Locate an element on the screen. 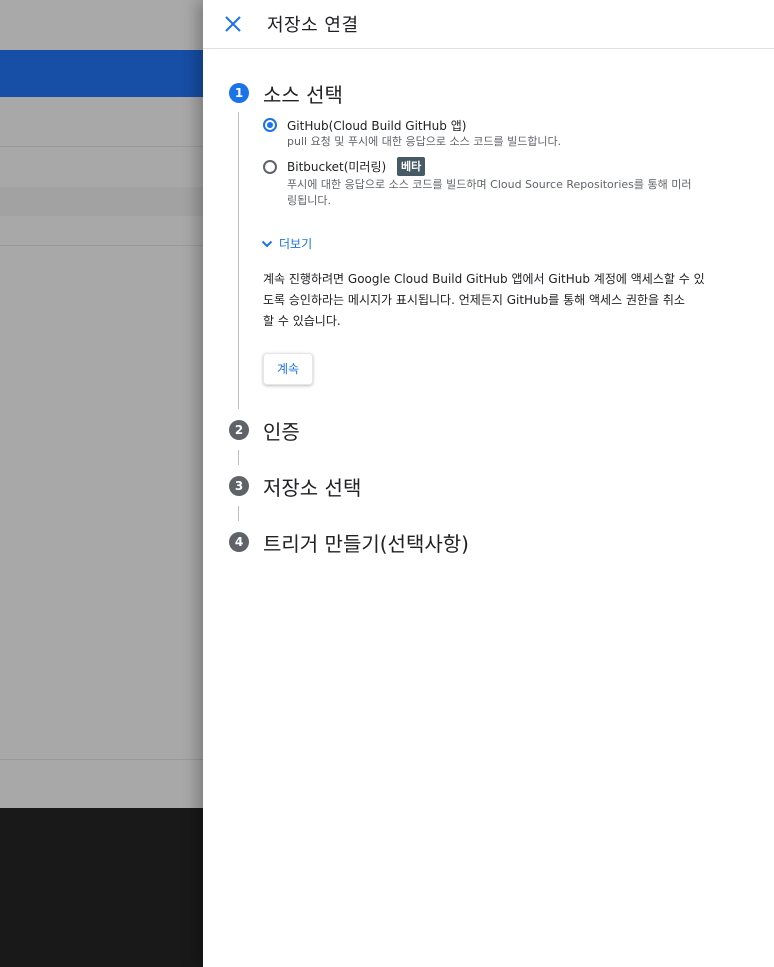  background-top is located at coordinates (101, 25).